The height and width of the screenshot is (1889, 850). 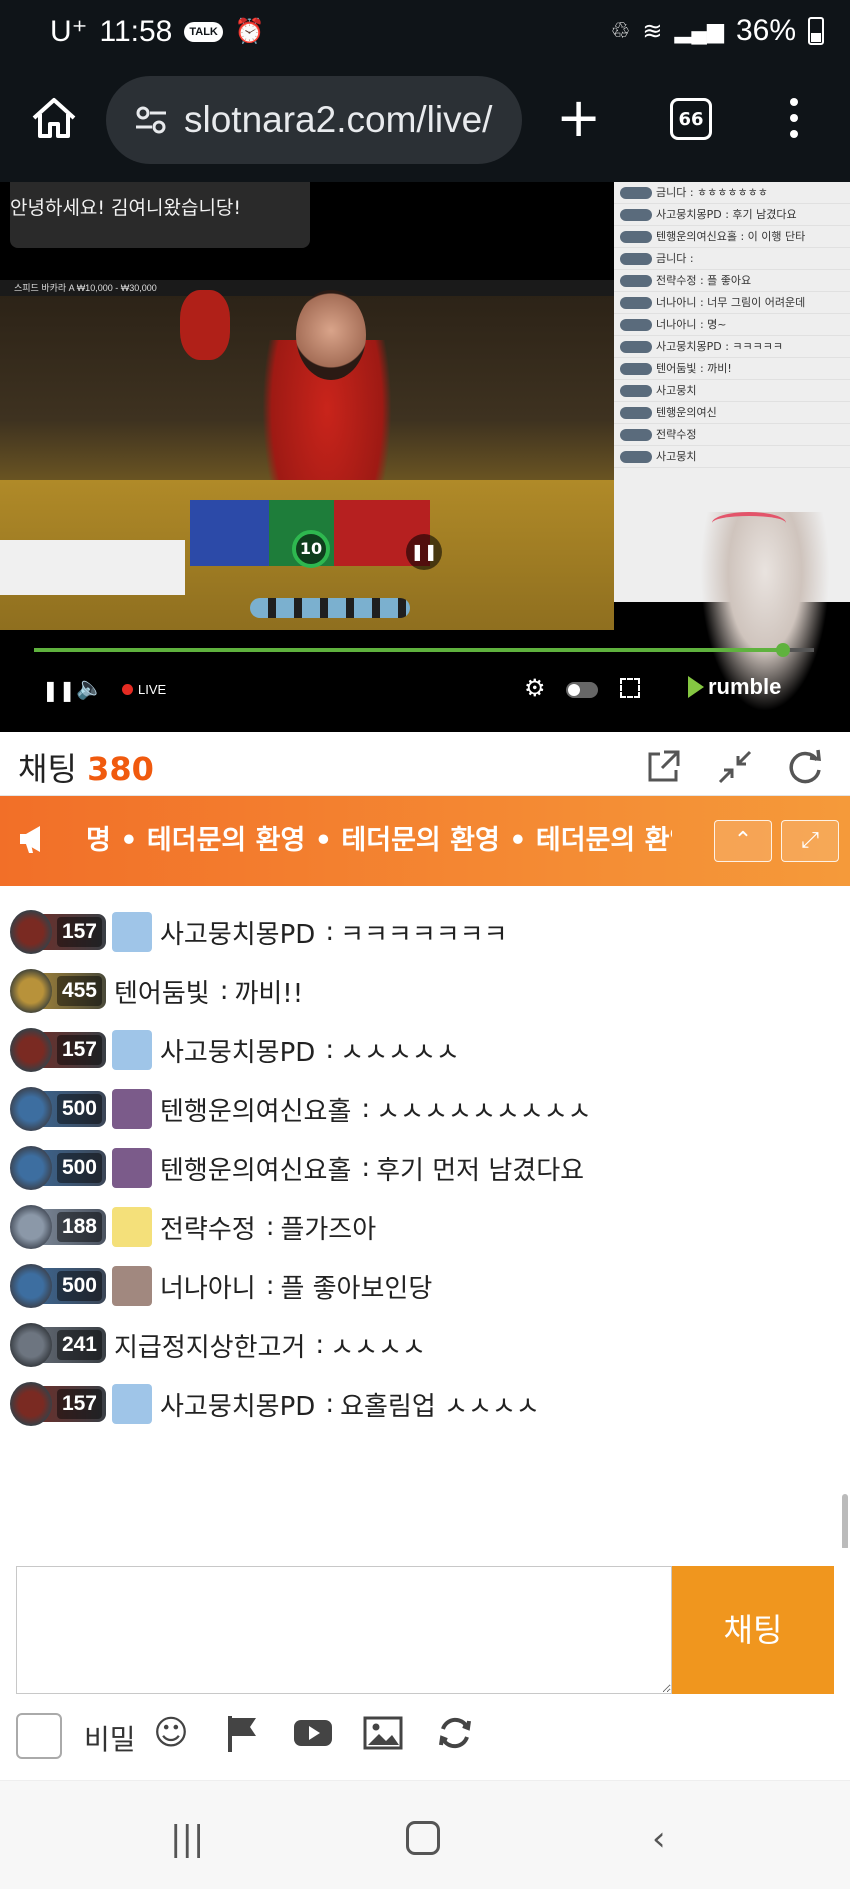 What do you see at coordinates (383, 1733) in the screenshot?
I see `image-icon` at bounding box center [383, 1733].